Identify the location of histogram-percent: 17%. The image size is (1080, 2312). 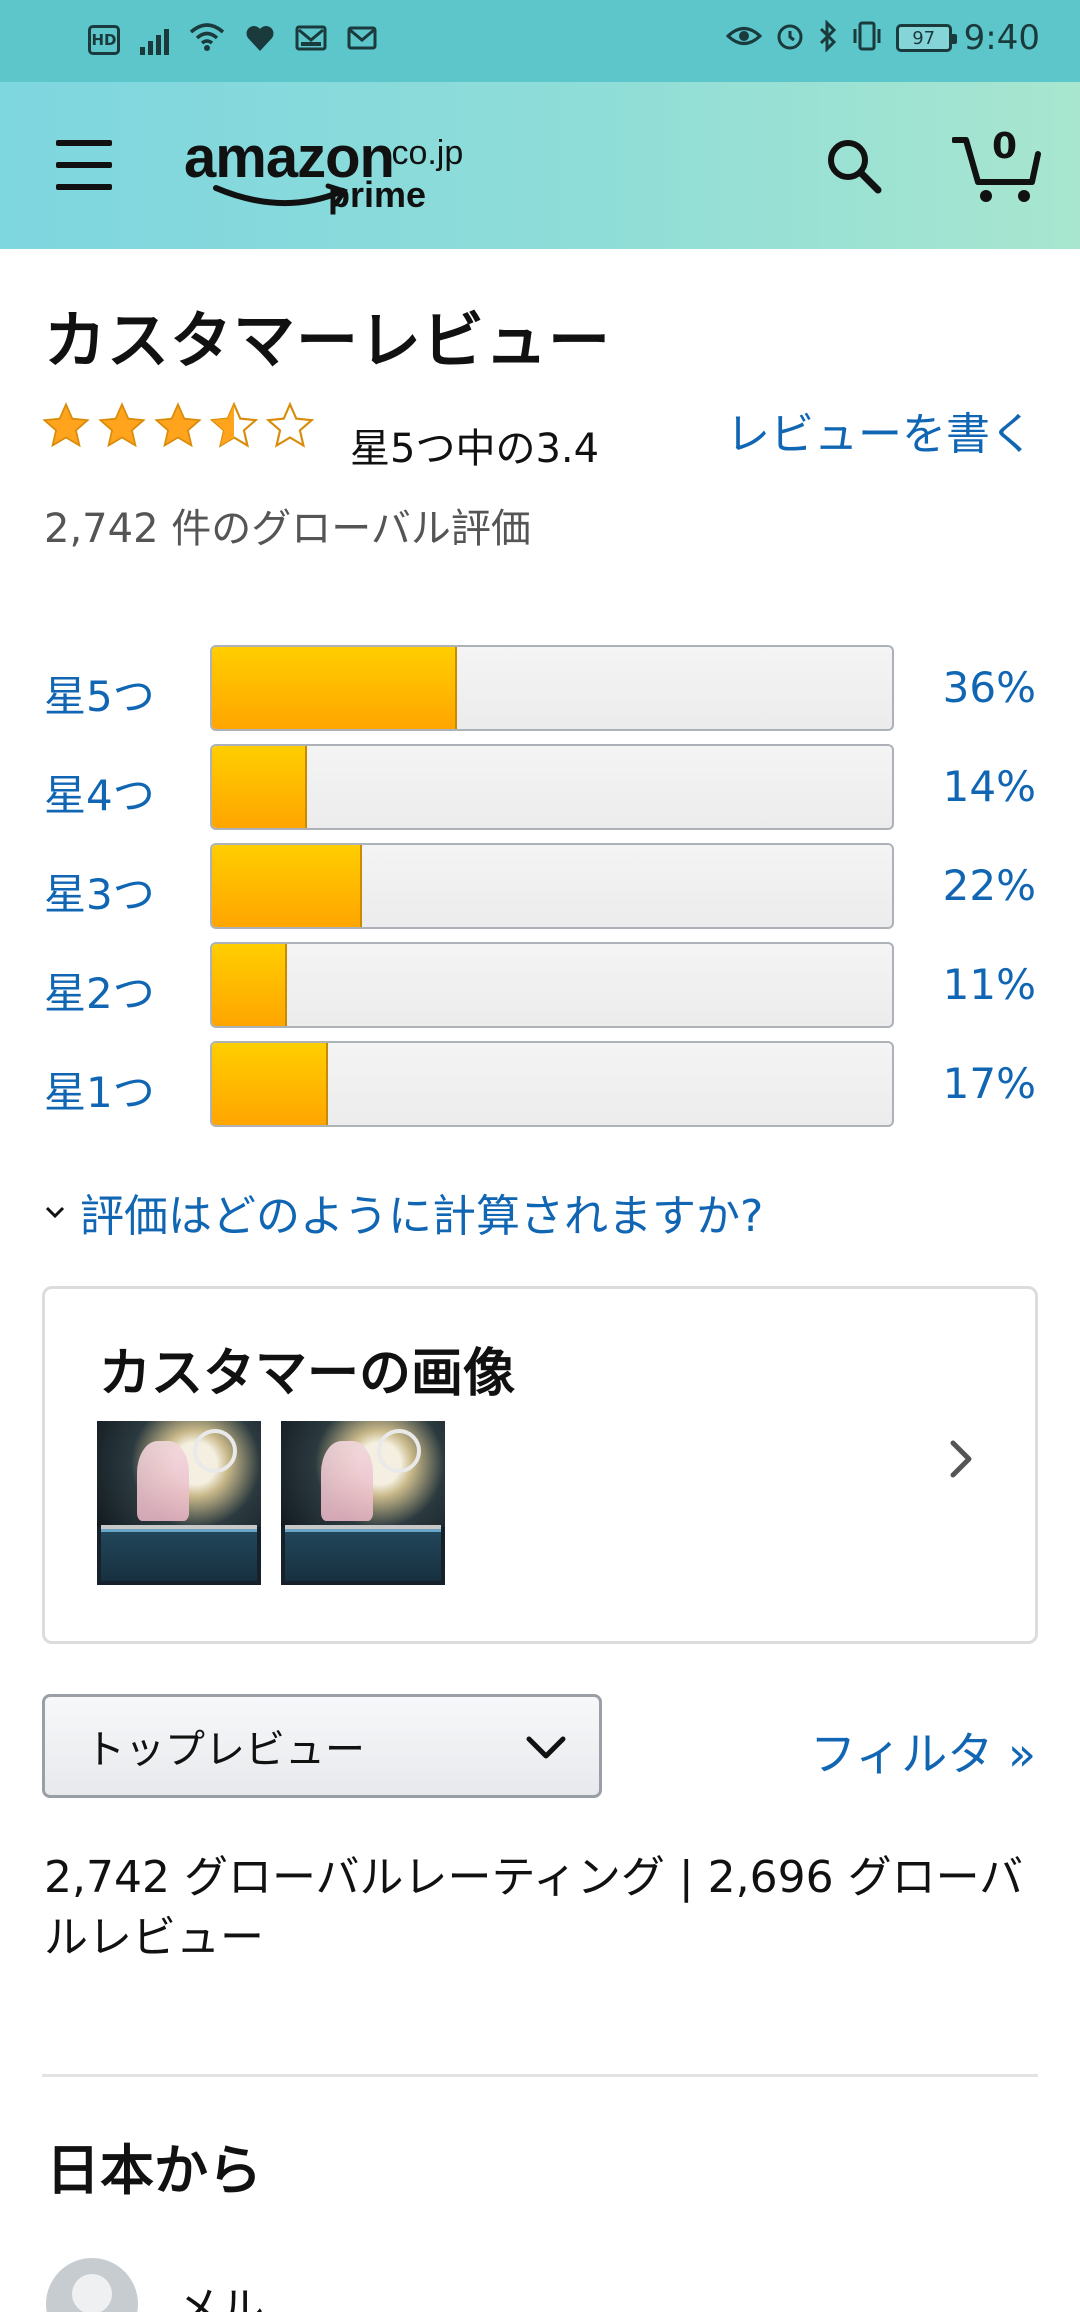
(989, 1083).